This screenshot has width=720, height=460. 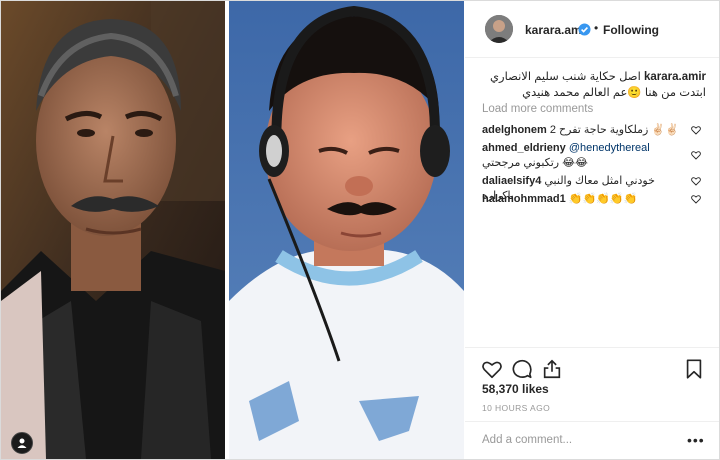 I want to click on comment-username: daliaelsify4, so click(x=511, y=181).